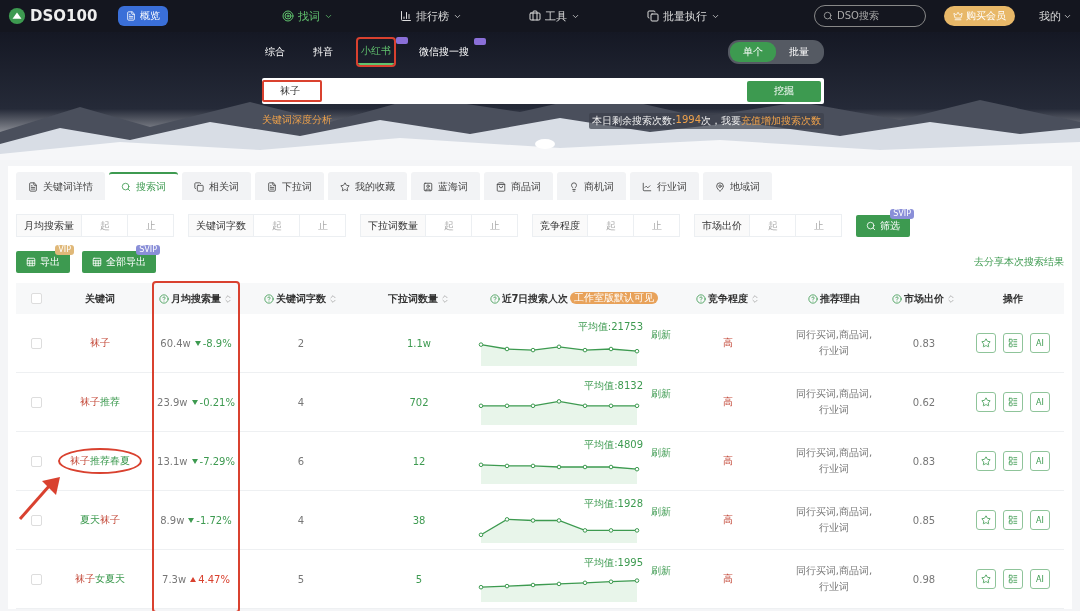 The width and height of the screenshot is (1080, 611). I want to click on nav-menu-item: 工具, so click(555, 16).